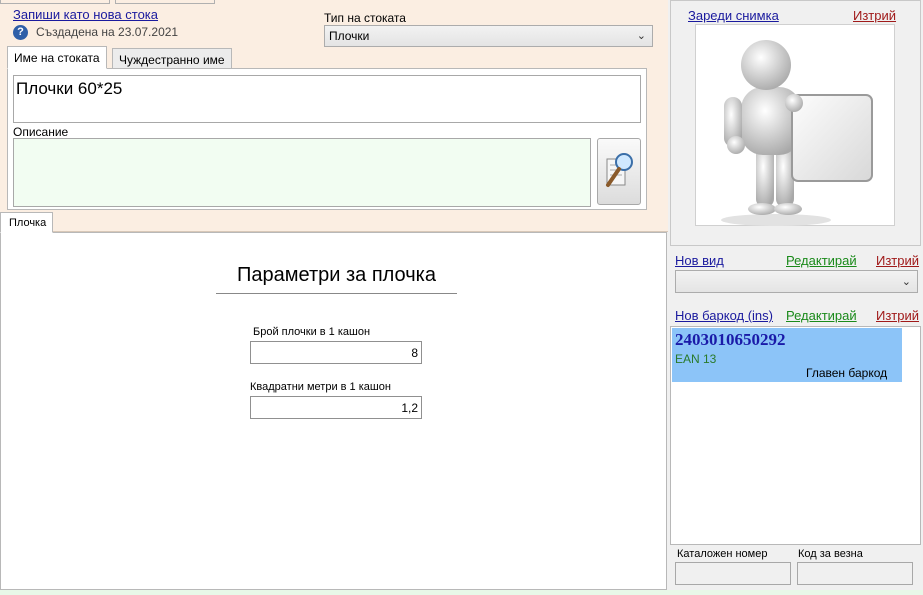 This screenshot has width=923, height=595. Describe the element at coordinates (349, 36) in the screenshot. I see `type-select-value: Плочки` at that location.